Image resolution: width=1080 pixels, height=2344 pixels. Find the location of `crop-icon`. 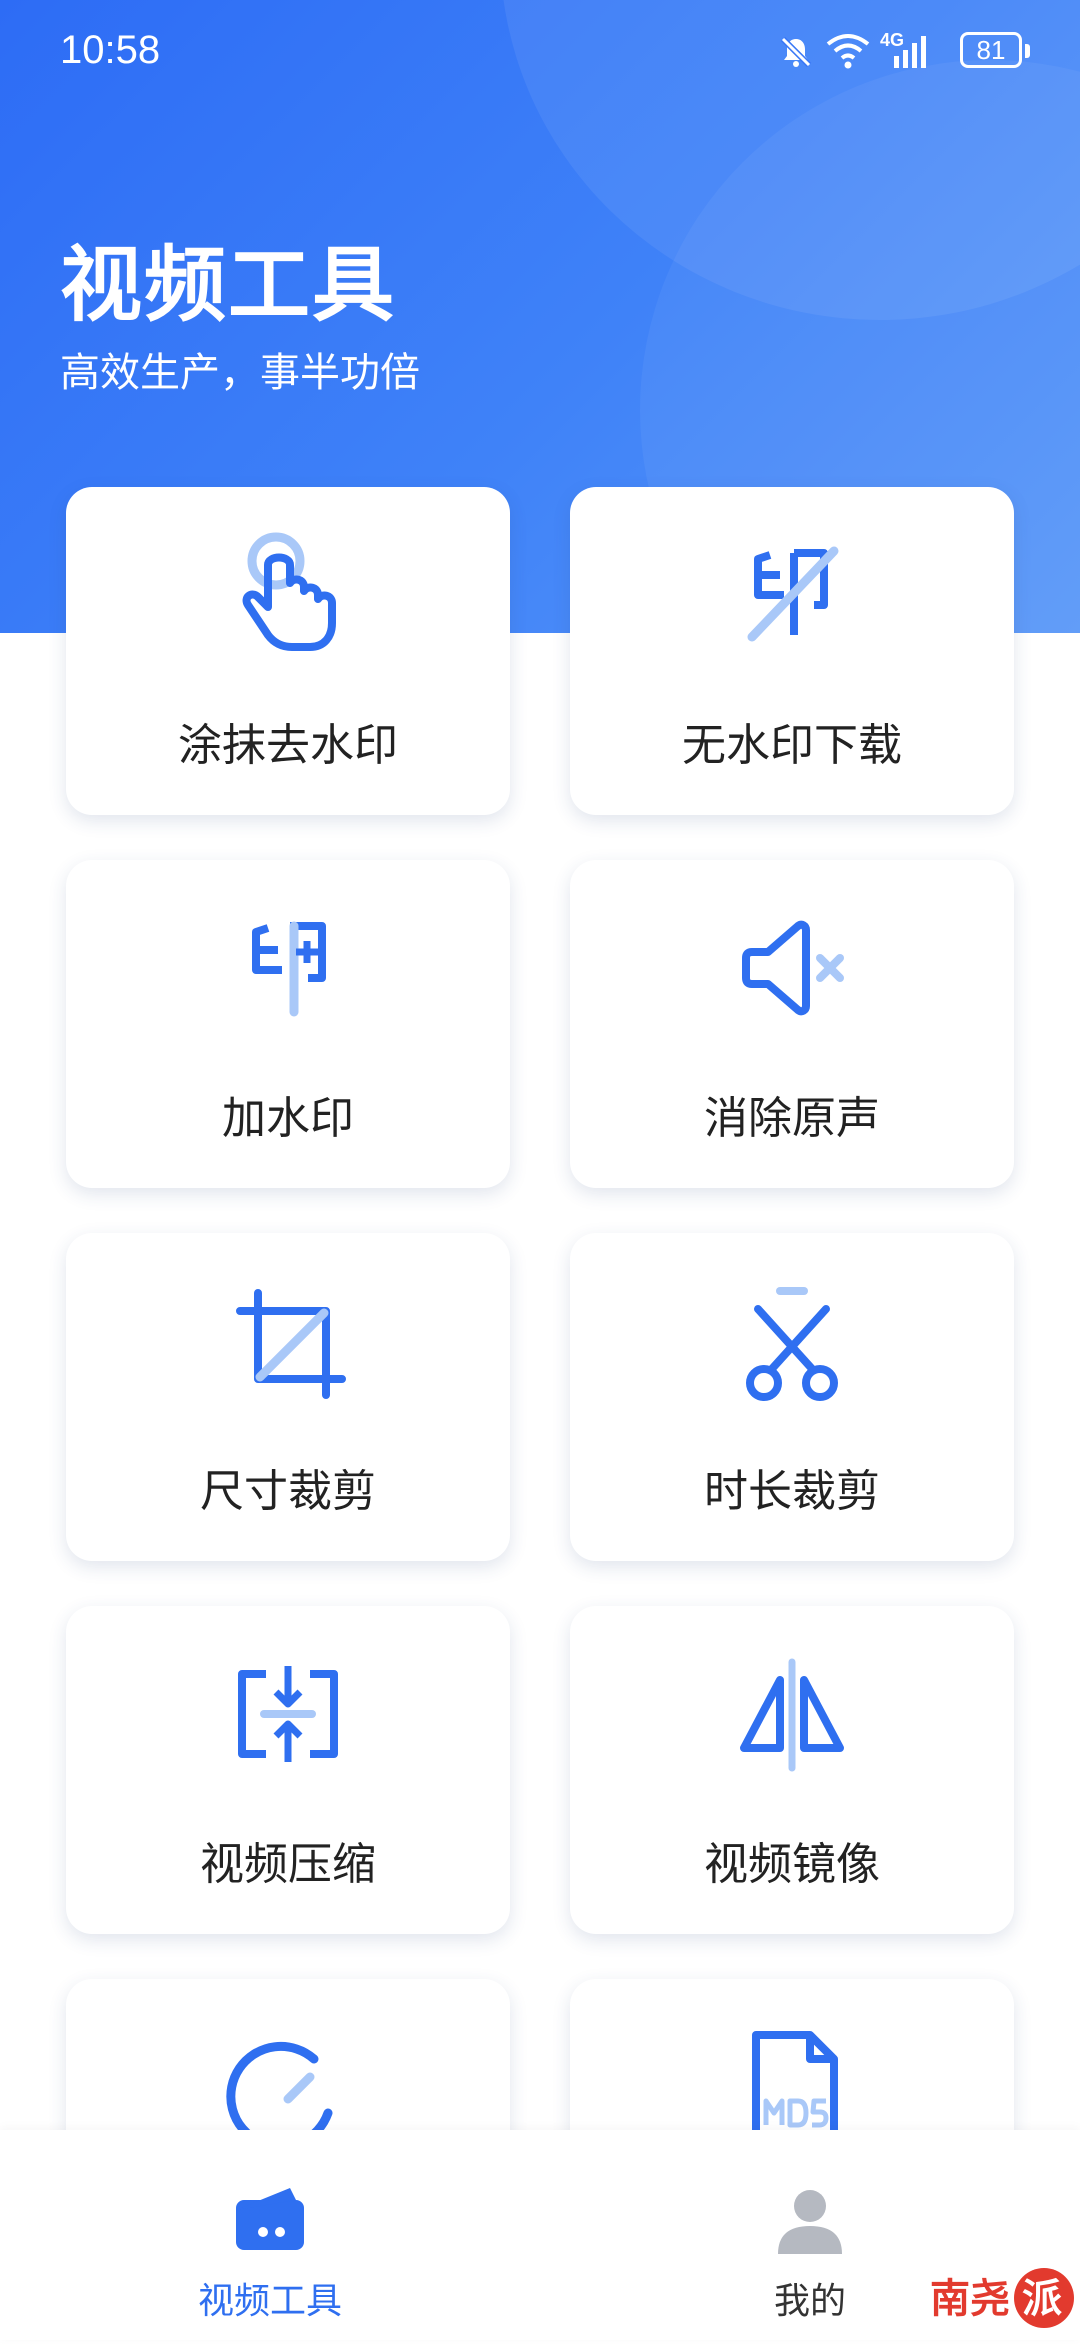

crop-icon is located at coordinates (291, 1344).